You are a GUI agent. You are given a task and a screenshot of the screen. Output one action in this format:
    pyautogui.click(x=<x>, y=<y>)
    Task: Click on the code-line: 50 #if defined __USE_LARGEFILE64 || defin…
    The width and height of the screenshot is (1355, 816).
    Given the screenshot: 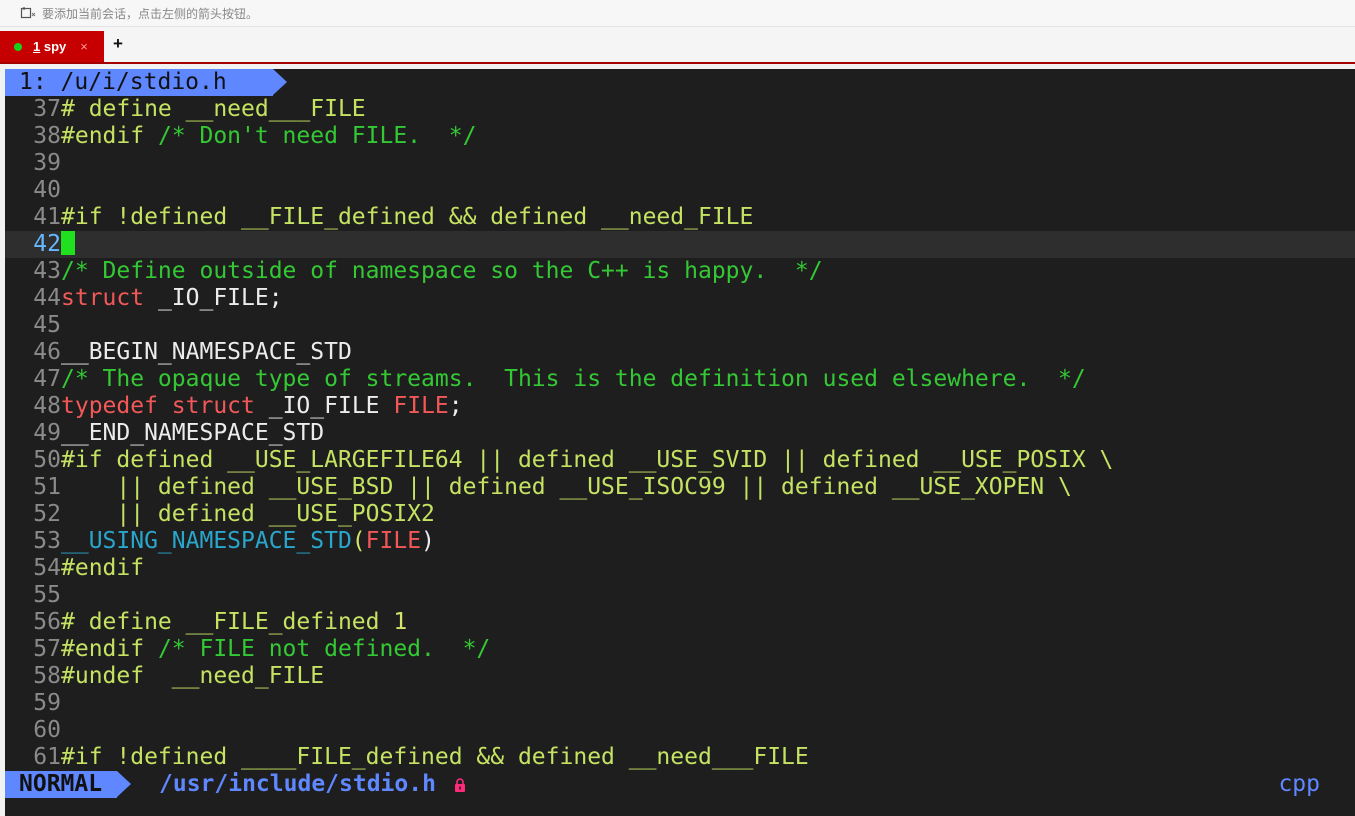 What is the action you would take?
    pyautogui.click(x=680, y=460)
    